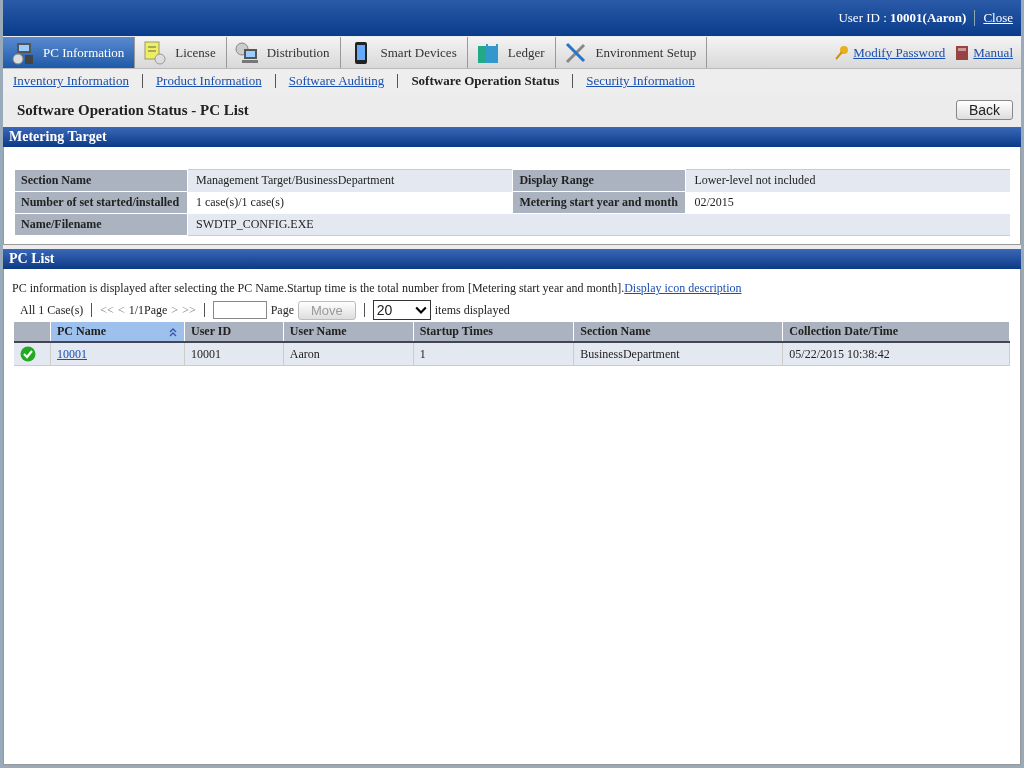  Describe the element at coordinates (318, 288) in the screenshot. I see `description-text: PC information is displayed after selecting the PC Name.Startup time is the total number from [Metering start year and month].` at that location.